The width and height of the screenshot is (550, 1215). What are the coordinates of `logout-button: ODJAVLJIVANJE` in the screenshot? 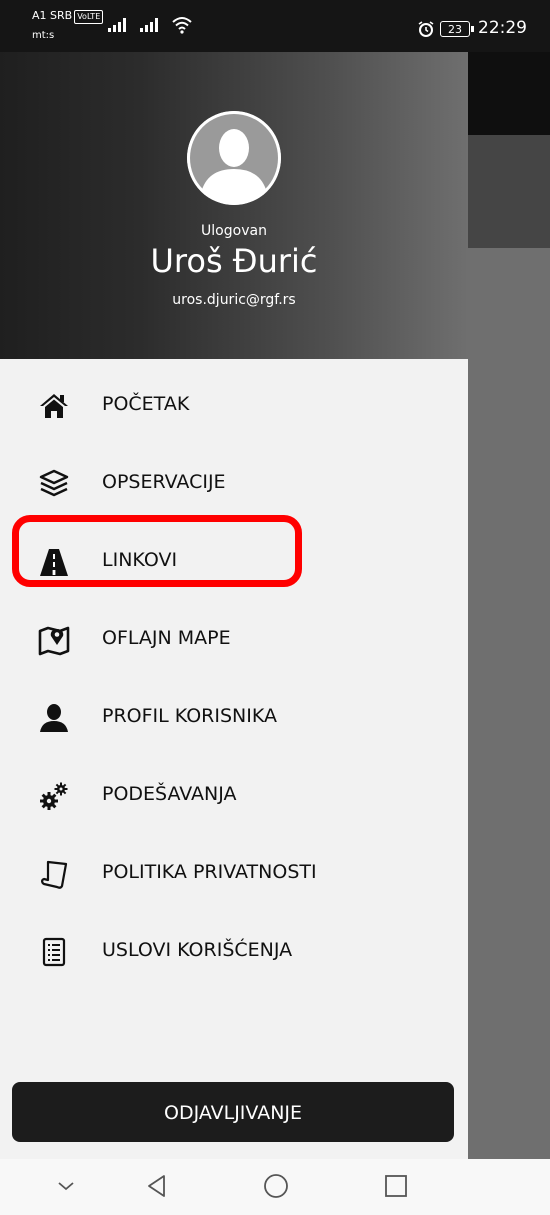 It's located at (233, 1112).